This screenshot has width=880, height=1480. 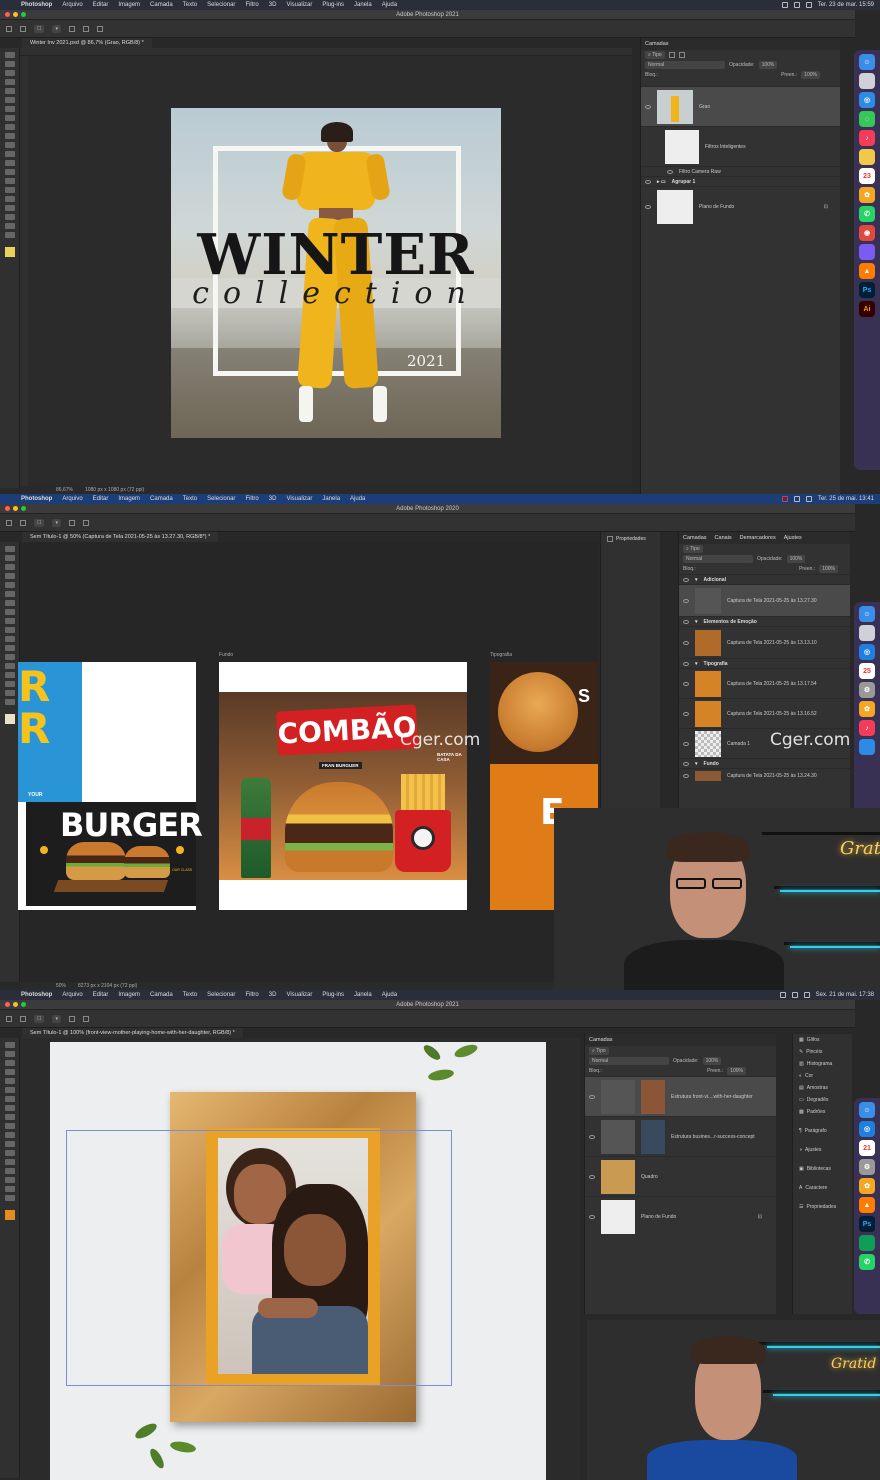 What do you see at coordinates (61, 986) in the screenshot?
I see `status-zoom: 50%` at bounding box center [61, 986].